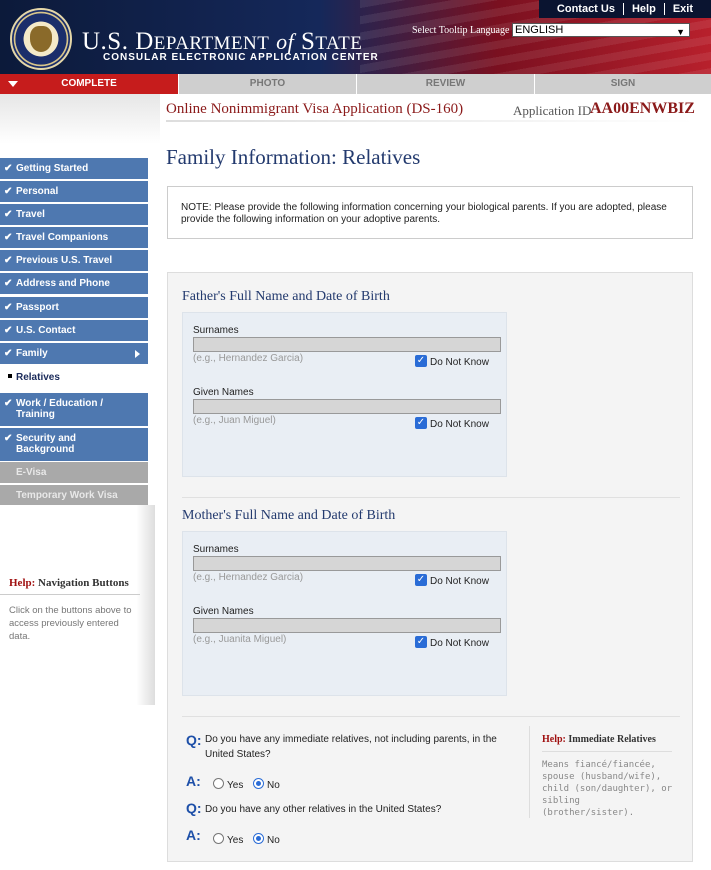  Describe the element at coordinates (240, 639) in the screenshot. I see `mother-given-names-hint: (e.g., Juanita Miguel)` at that location.